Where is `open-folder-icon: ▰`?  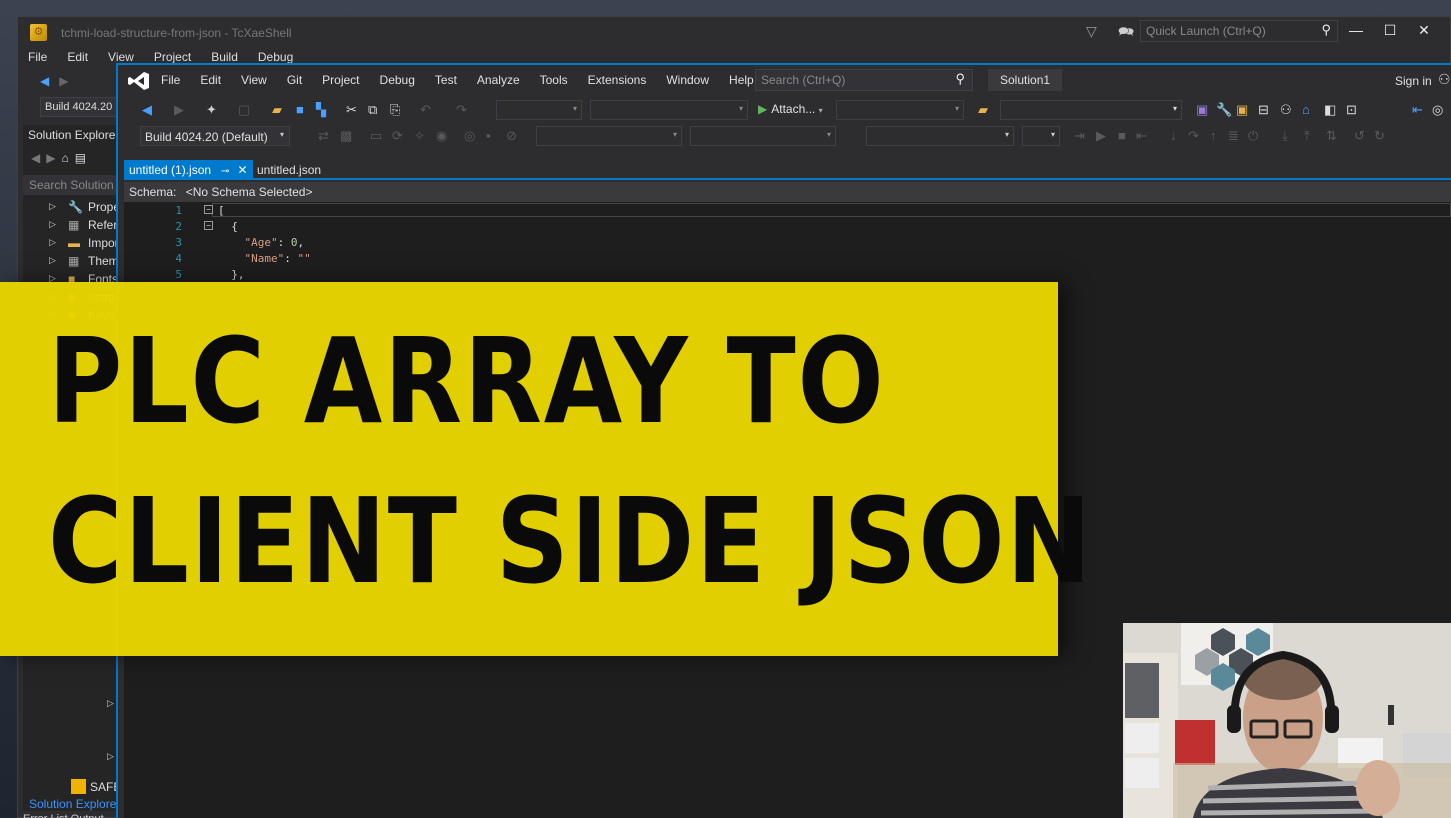 open-folder-icon: ▰ is located at coordinates (277, 110).